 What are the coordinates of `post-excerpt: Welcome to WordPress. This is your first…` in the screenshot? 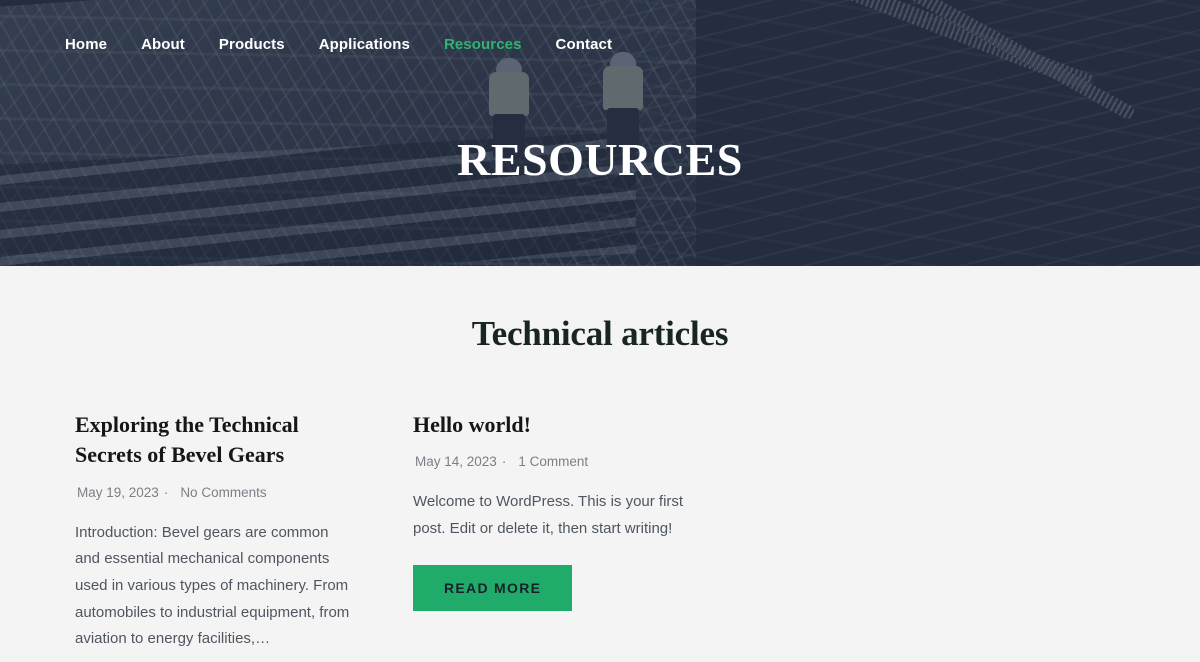 It's located at (548, 515).